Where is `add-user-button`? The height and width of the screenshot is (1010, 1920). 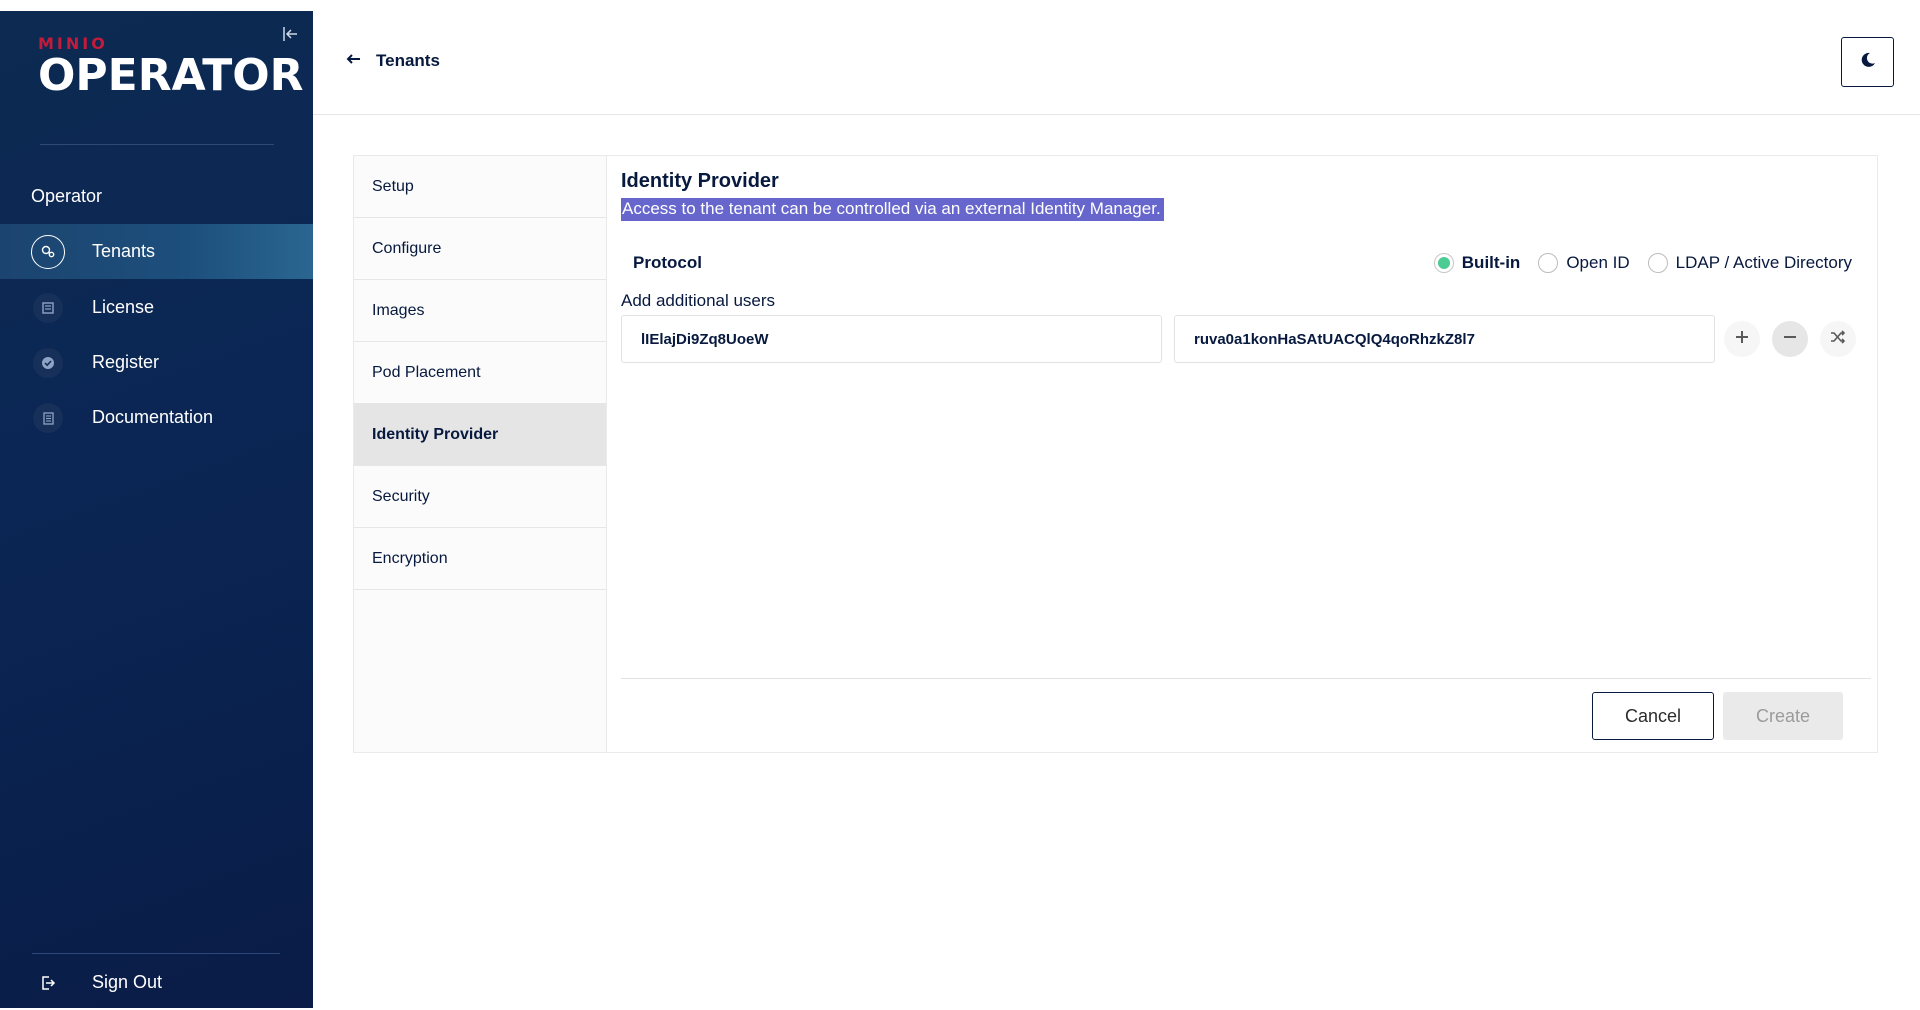
add-user-button is located at coordinates (1742, 339).